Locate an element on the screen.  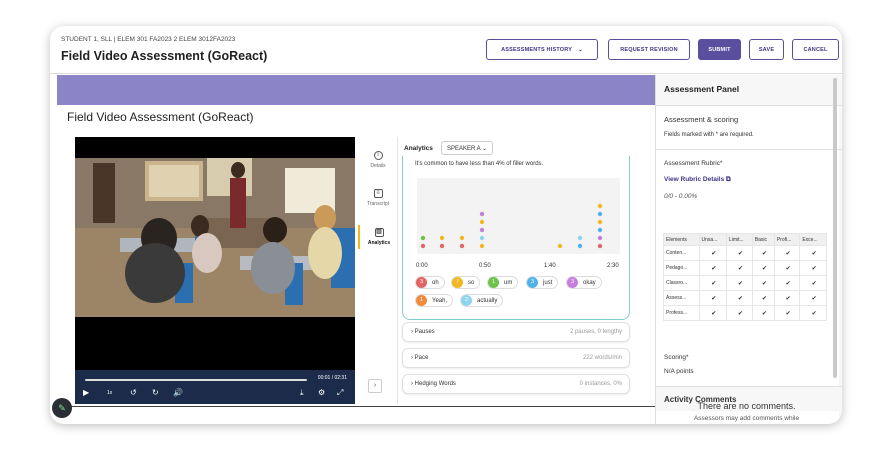
pauses-accordion: › Pauses 2 pauses, 0 lengthy is located at coordinates (516, 332).